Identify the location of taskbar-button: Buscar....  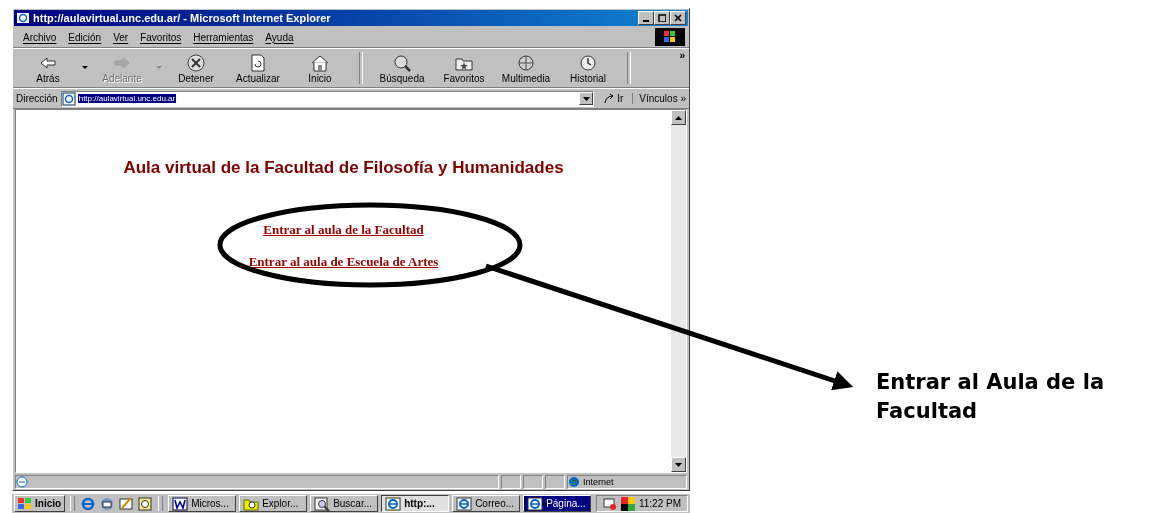
(344, 503).